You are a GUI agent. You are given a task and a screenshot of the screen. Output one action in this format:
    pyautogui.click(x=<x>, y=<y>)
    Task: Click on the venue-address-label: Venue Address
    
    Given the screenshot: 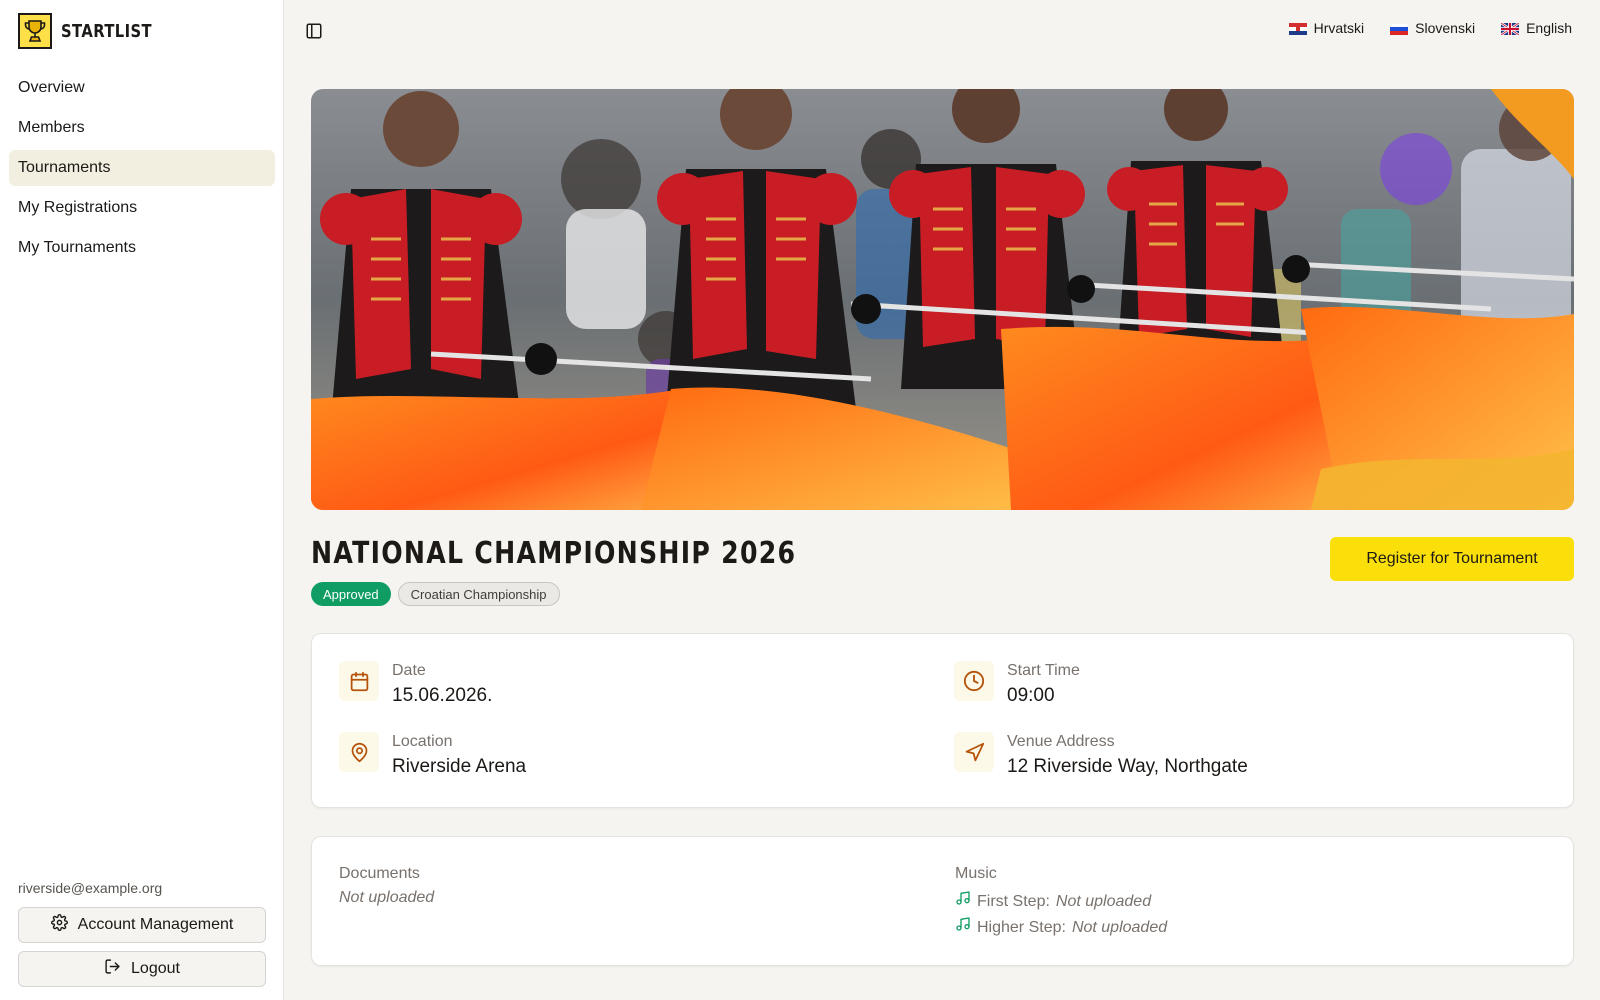 What is the action you would take?
    pyautogui.click(x=1061, y=741)
    